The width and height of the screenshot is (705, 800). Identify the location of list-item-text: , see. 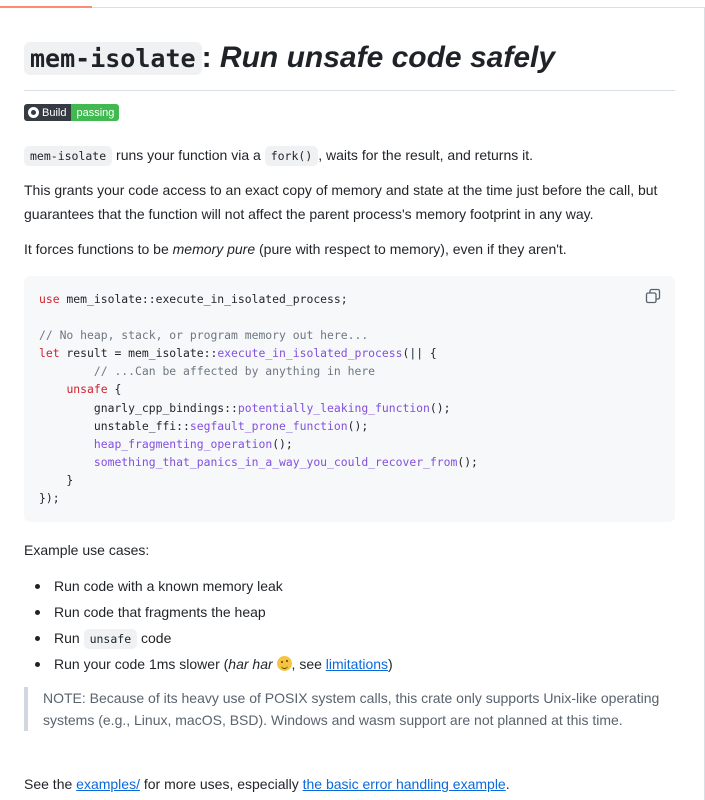
(308, 664).